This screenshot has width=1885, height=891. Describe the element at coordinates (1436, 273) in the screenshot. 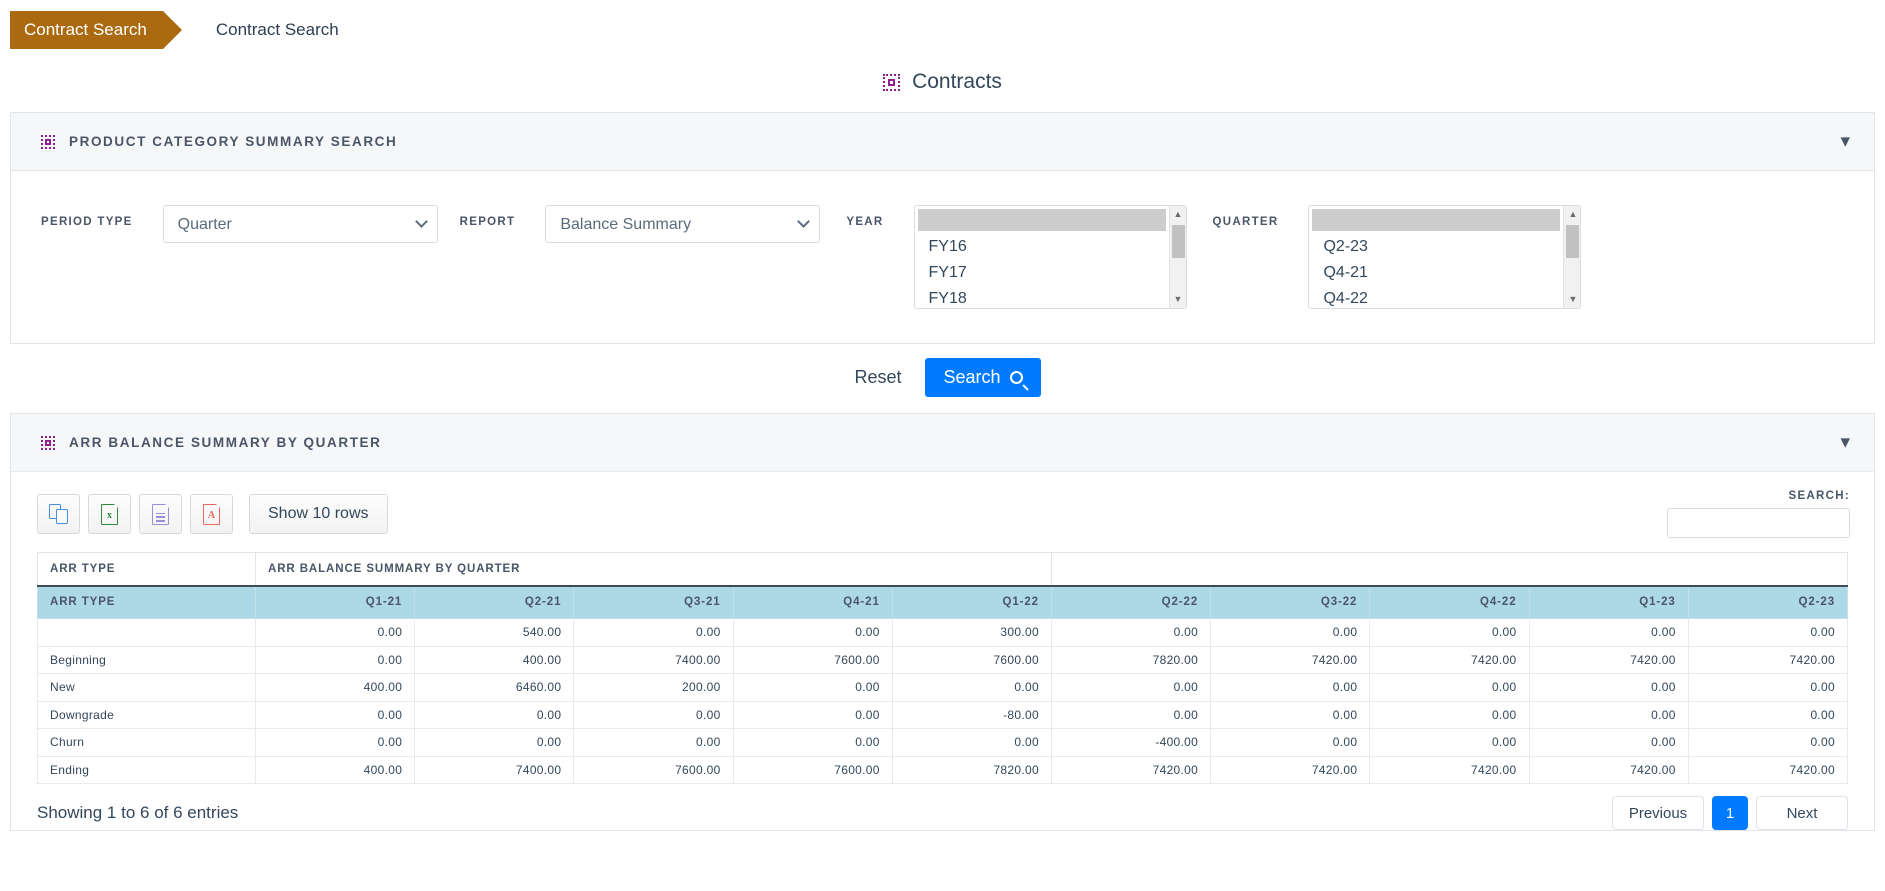

I see `quarter-option: Q4-21` at that location.